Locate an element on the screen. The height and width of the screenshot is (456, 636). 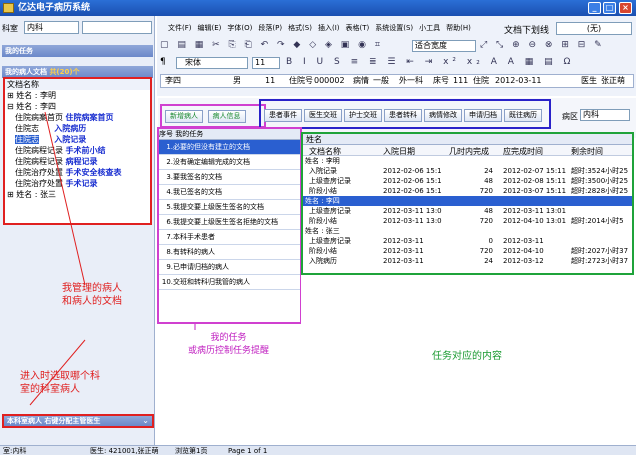
table-cell: 2012-02-08 15:11 is located at coordinates (535, 181).